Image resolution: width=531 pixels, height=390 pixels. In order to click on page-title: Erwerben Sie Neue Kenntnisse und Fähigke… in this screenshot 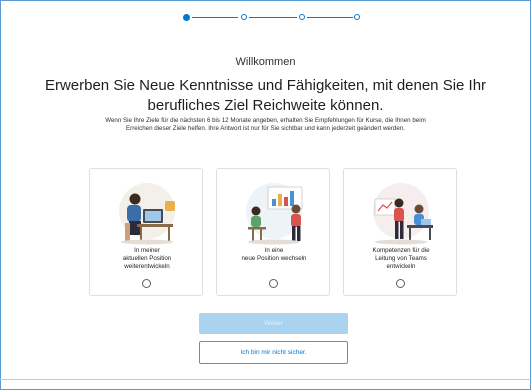, I will do `click(265, 95)`.